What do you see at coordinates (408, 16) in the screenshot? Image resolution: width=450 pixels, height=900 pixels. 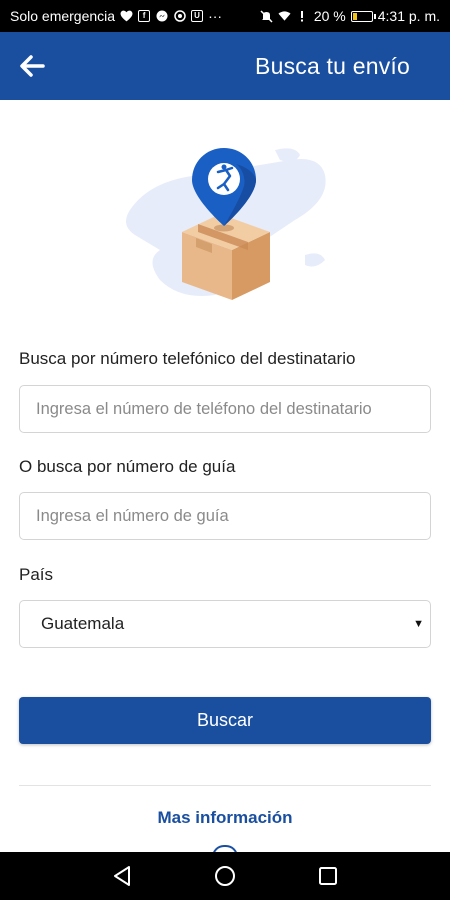 I see `status-time: 4:31 p. m.` at bounding box center [408, 16].